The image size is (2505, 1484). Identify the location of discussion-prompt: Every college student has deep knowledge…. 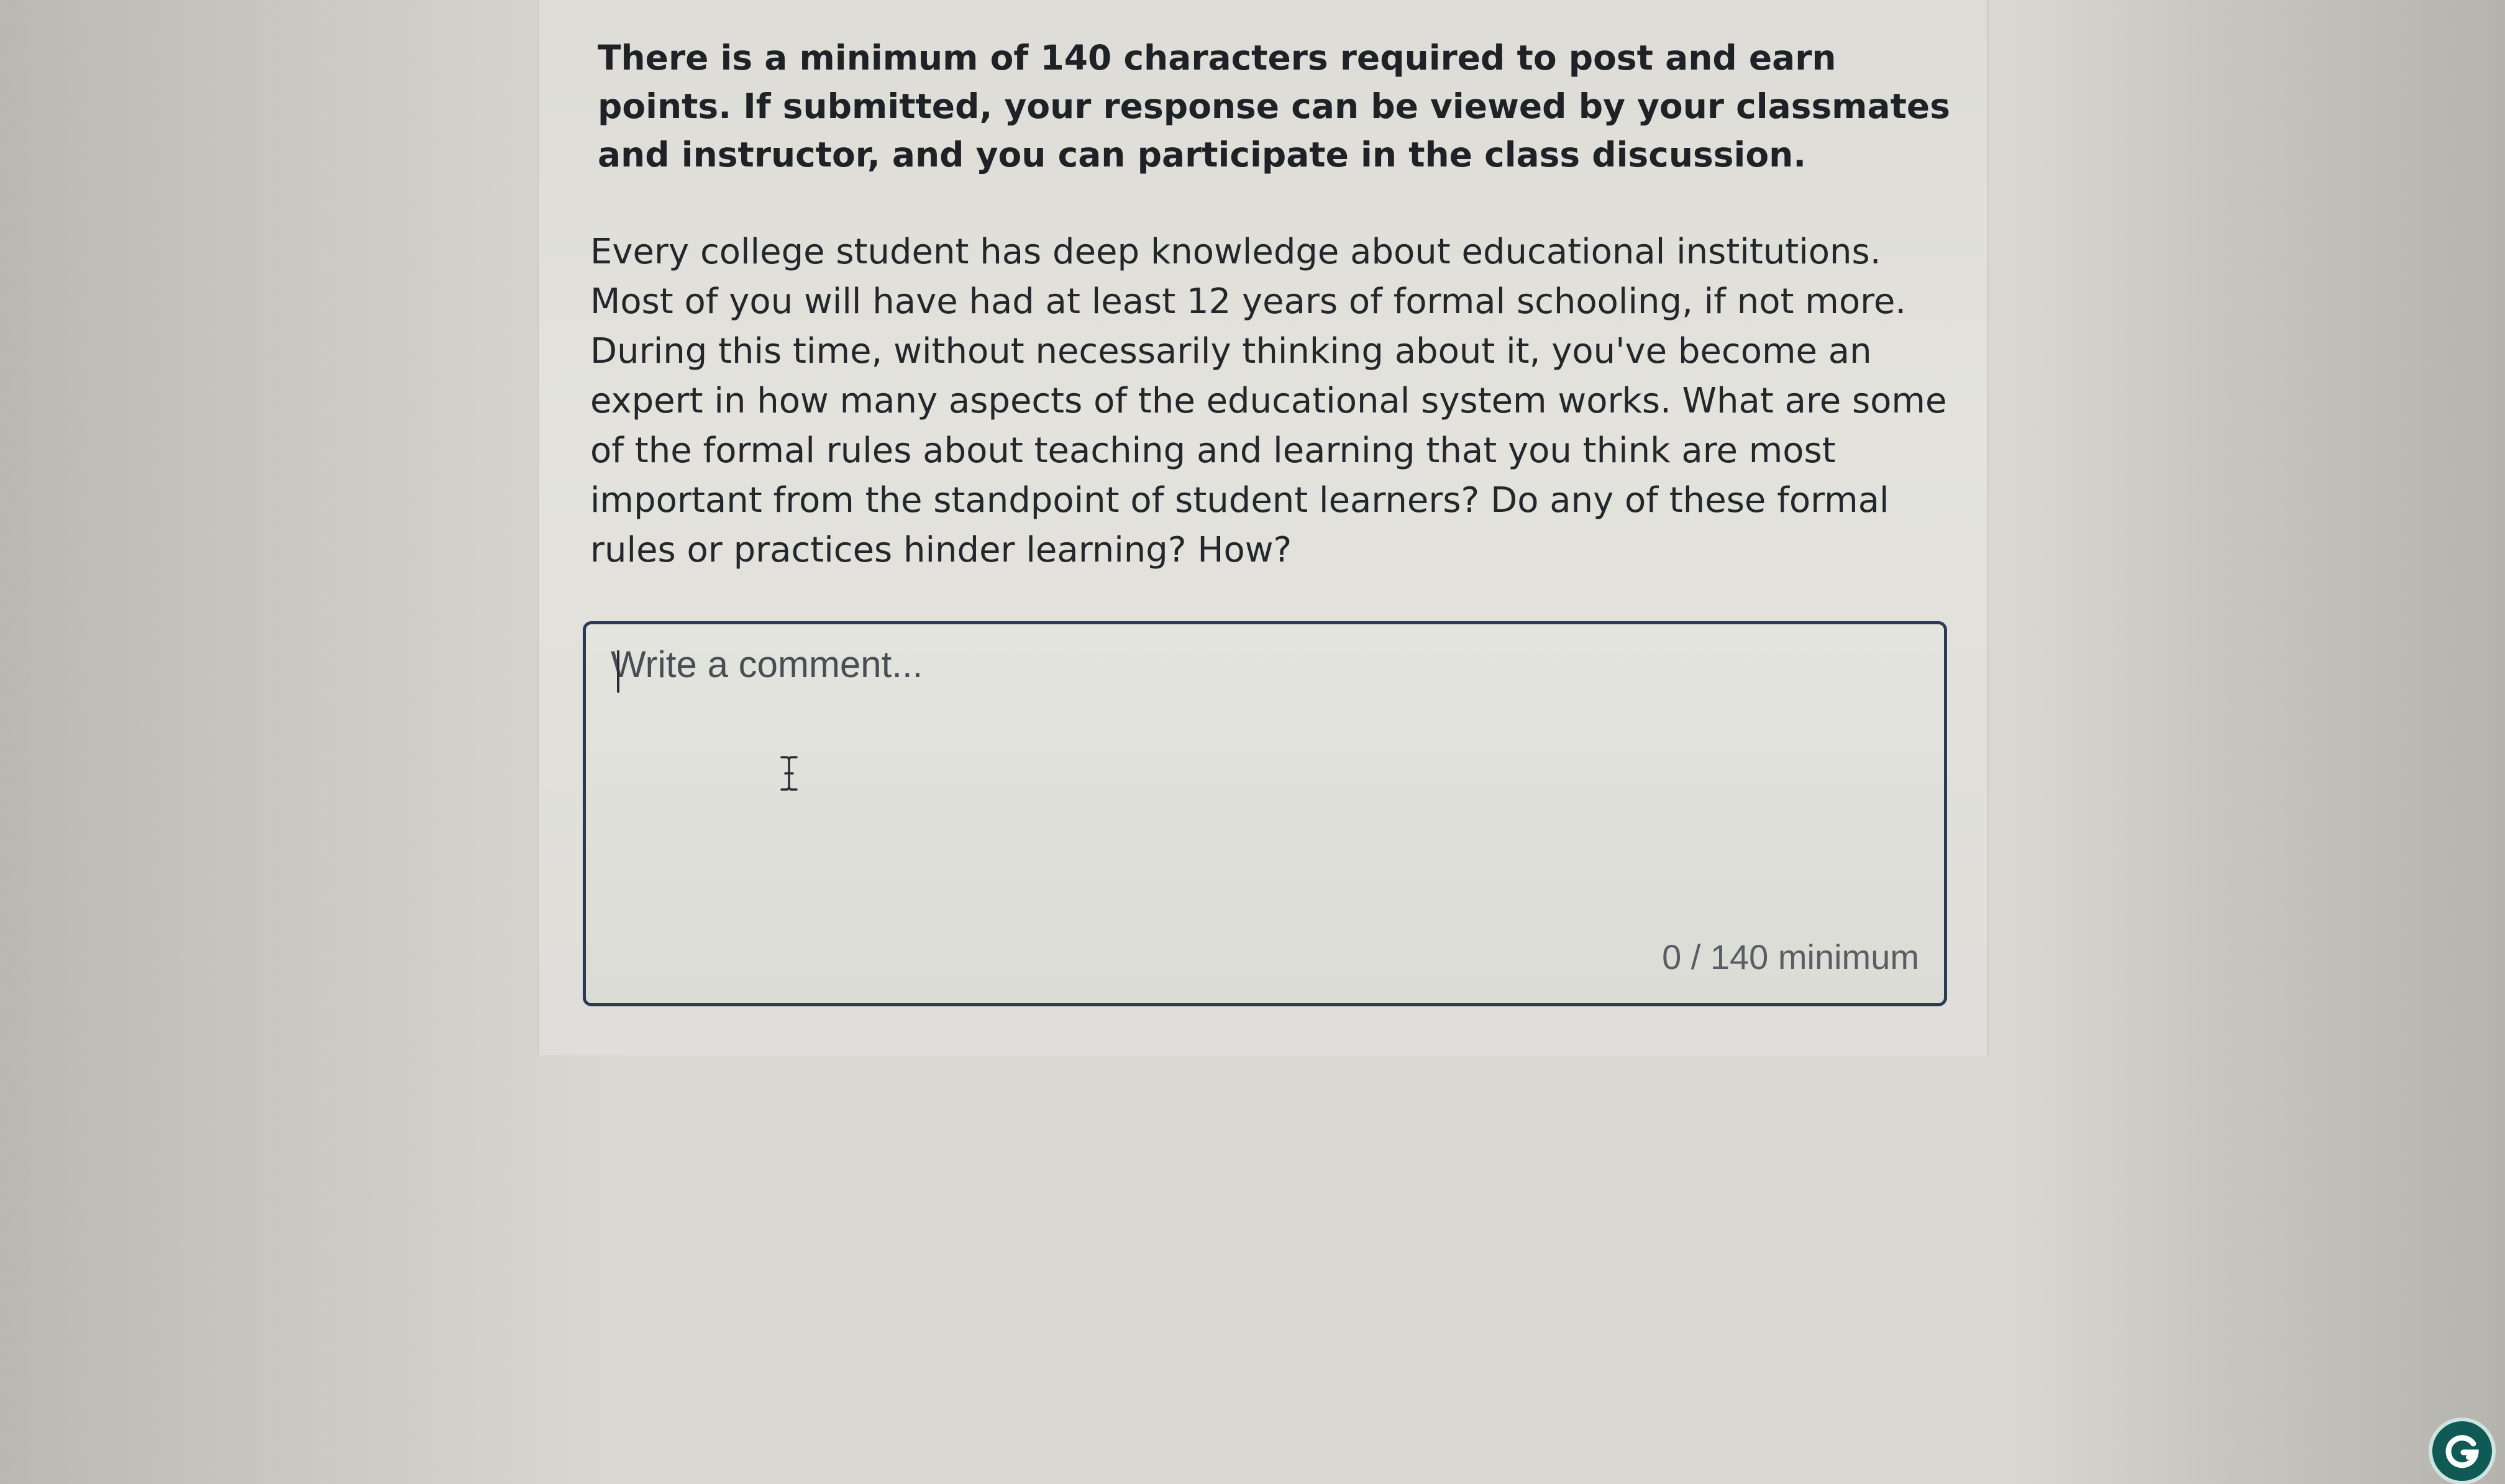
(1268, 401).